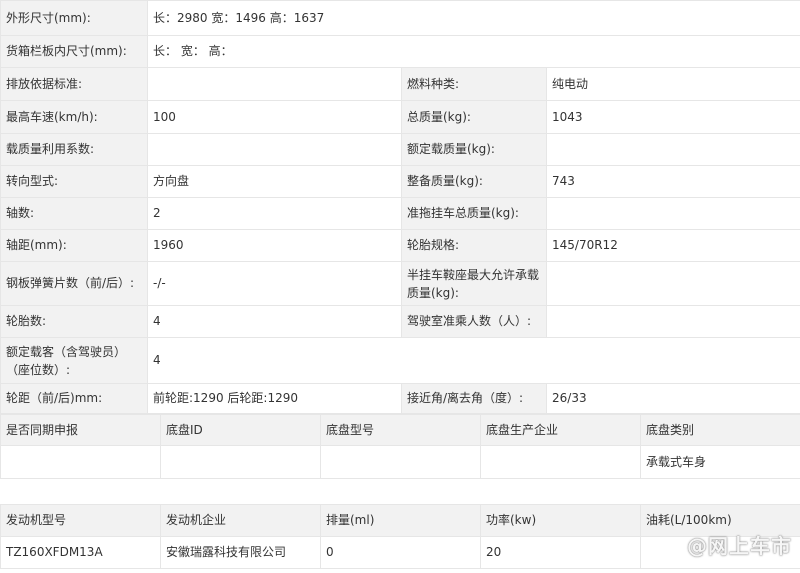 Image resolution: width=800 pixels, height=573 pixels. What do you see at coordinates (274, 398) in the screenshot?
I see `track-value: 前轮距:1290 后轮距:1290` at bounding box center [274, 398].